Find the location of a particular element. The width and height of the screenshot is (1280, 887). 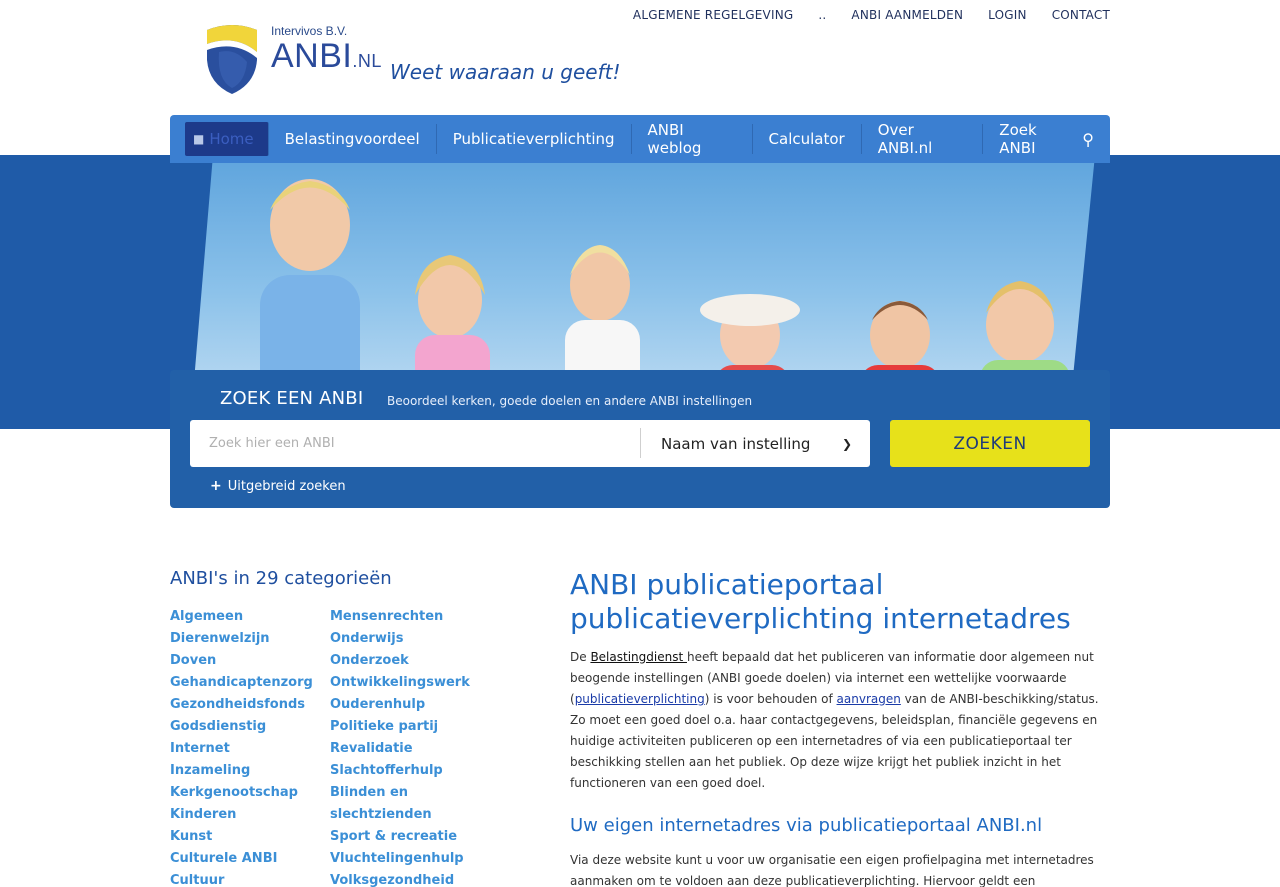

aanvragen-link: aanvragen is located at coordinates (869, 699).